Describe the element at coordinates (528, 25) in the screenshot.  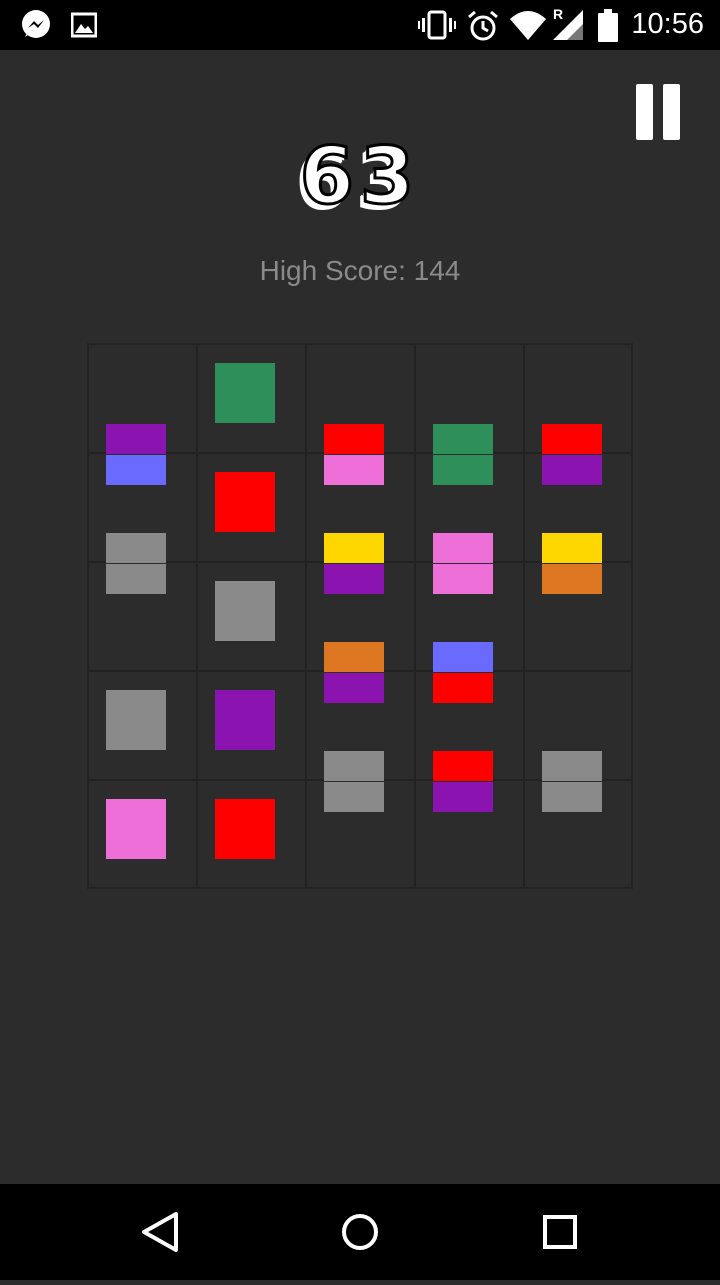
I see `wifi-icon` at that location.